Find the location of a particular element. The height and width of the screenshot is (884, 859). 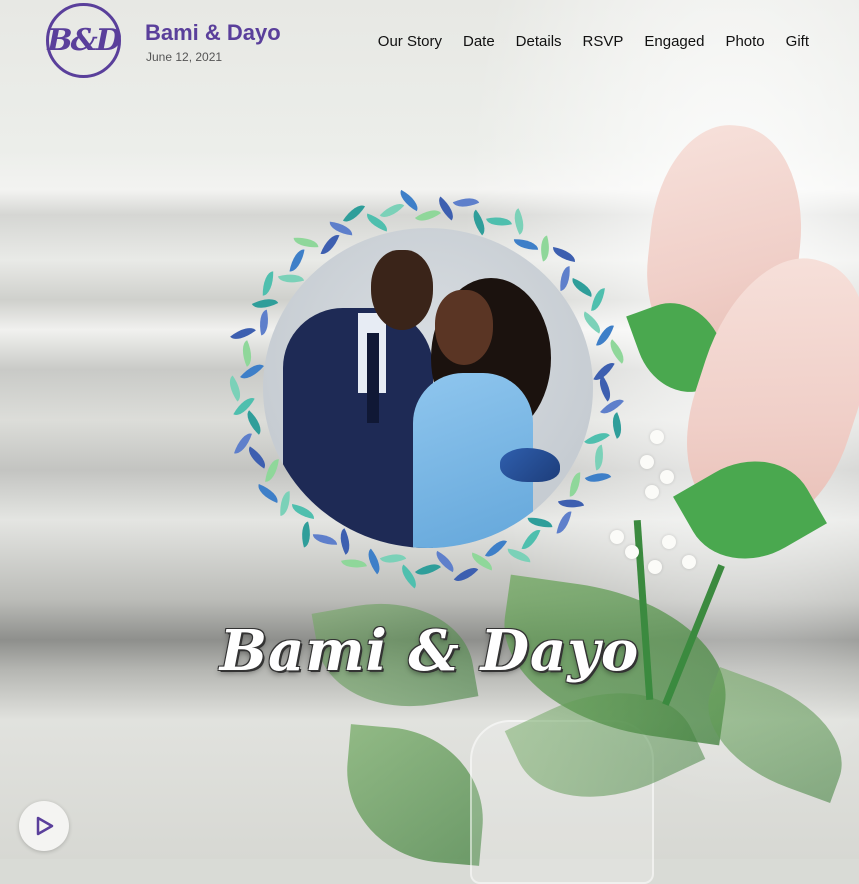

nav-details: Details is located at coordinates (539, 41).